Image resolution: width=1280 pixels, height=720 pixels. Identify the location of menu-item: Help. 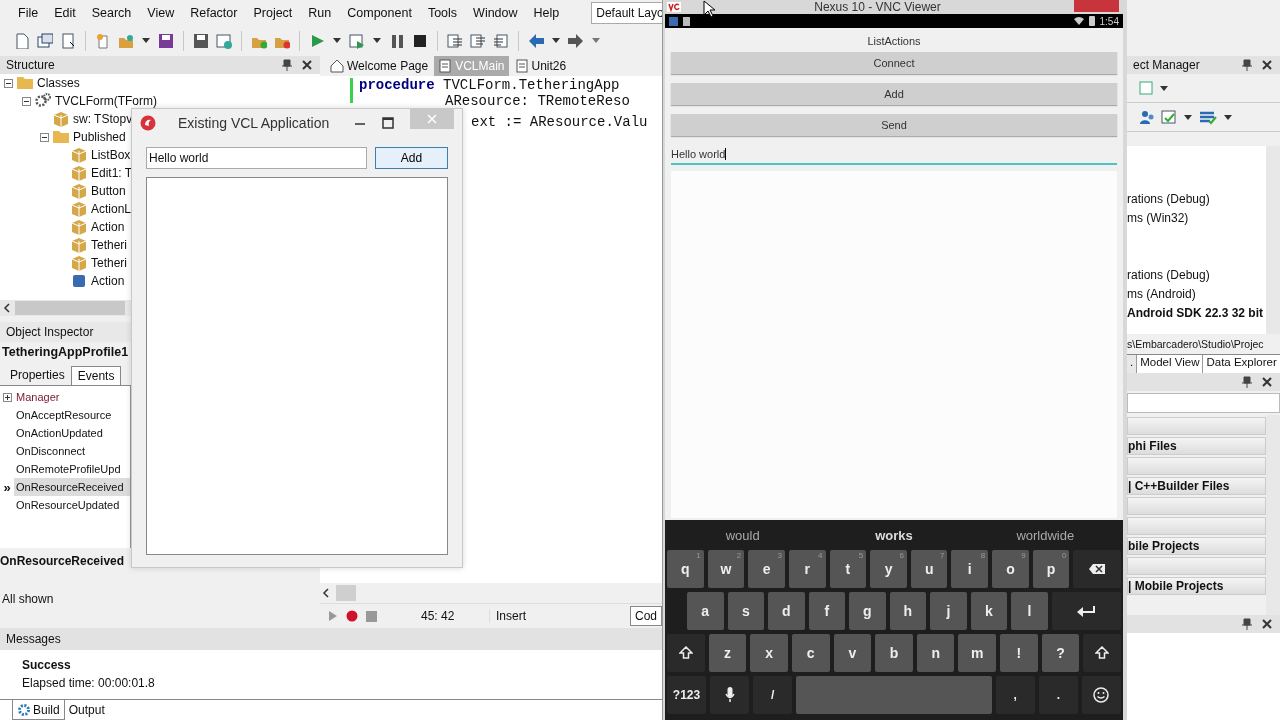
(546, 13).